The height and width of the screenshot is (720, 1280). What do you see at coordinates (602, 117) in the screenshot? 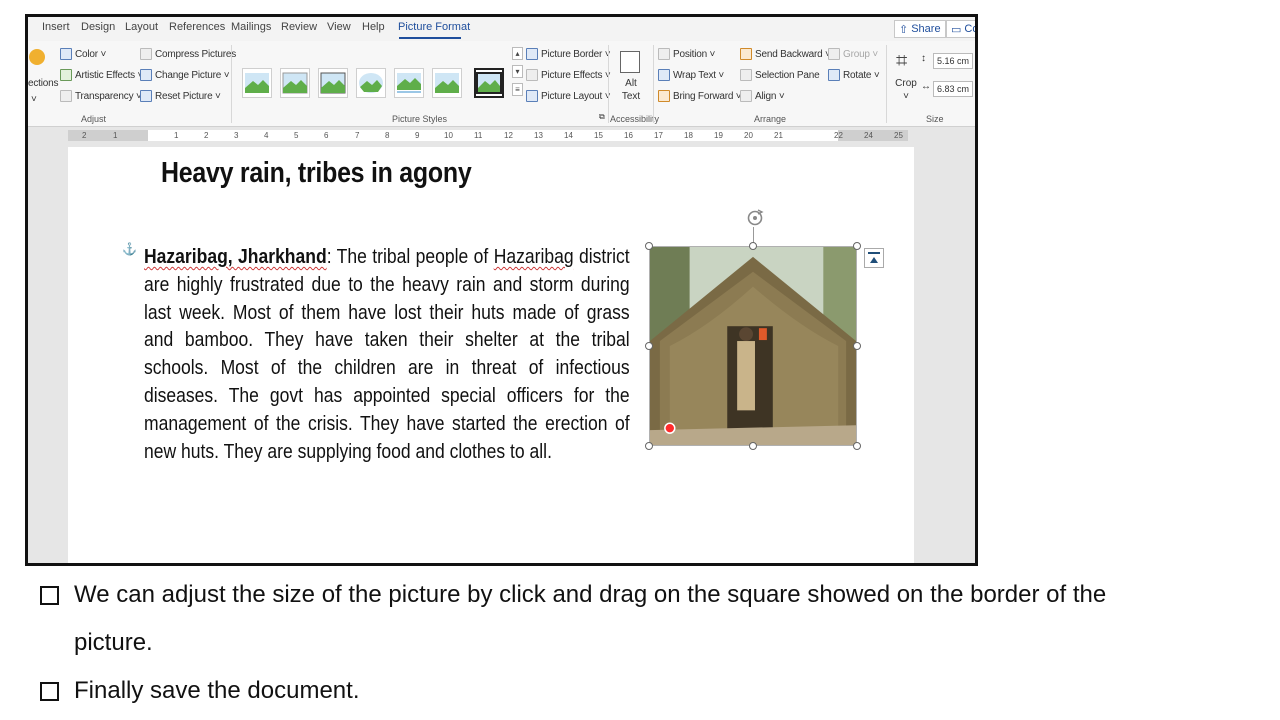
I see `picture-styles-launcher-icon: ⧉` at bounding box center [602, 117].